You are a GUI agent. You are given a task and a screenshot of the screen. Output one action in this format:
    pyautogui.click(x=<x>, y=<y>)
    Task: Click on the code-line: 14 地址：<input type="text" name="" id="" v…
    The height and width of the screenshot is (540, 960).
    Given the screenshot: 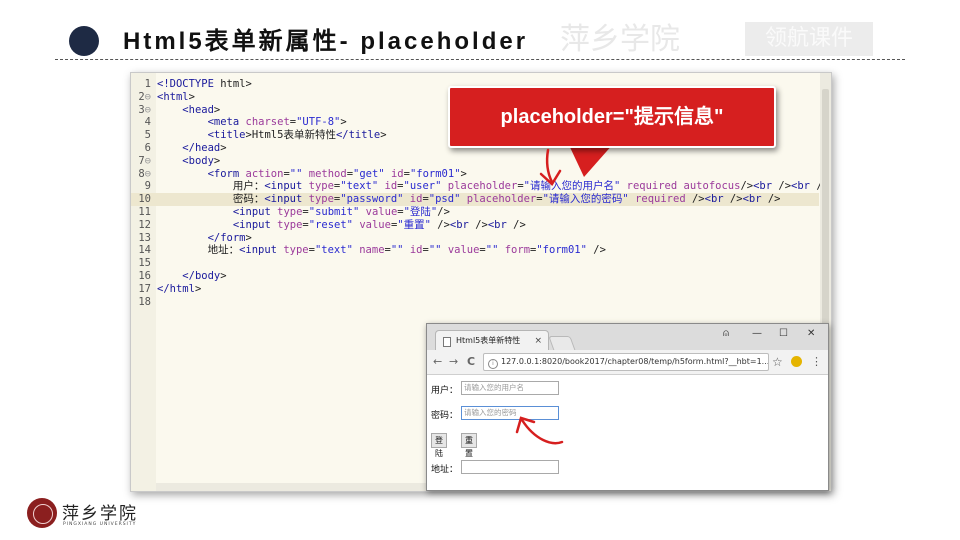 What is the action you would take?
    pyautogui.click(x=475, y=250)
    